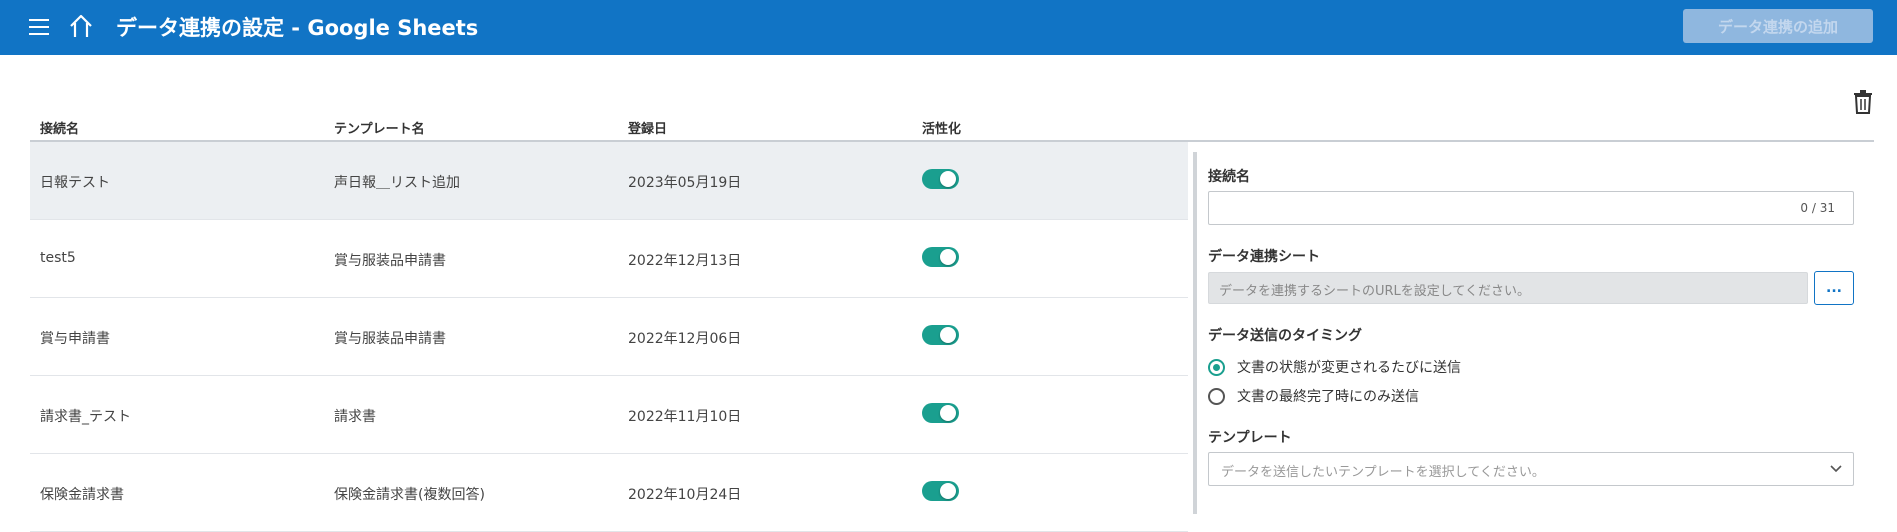  I want to click on timing-option-label: 文書の状態が変更されるたびに送信, so click(1349, 368).